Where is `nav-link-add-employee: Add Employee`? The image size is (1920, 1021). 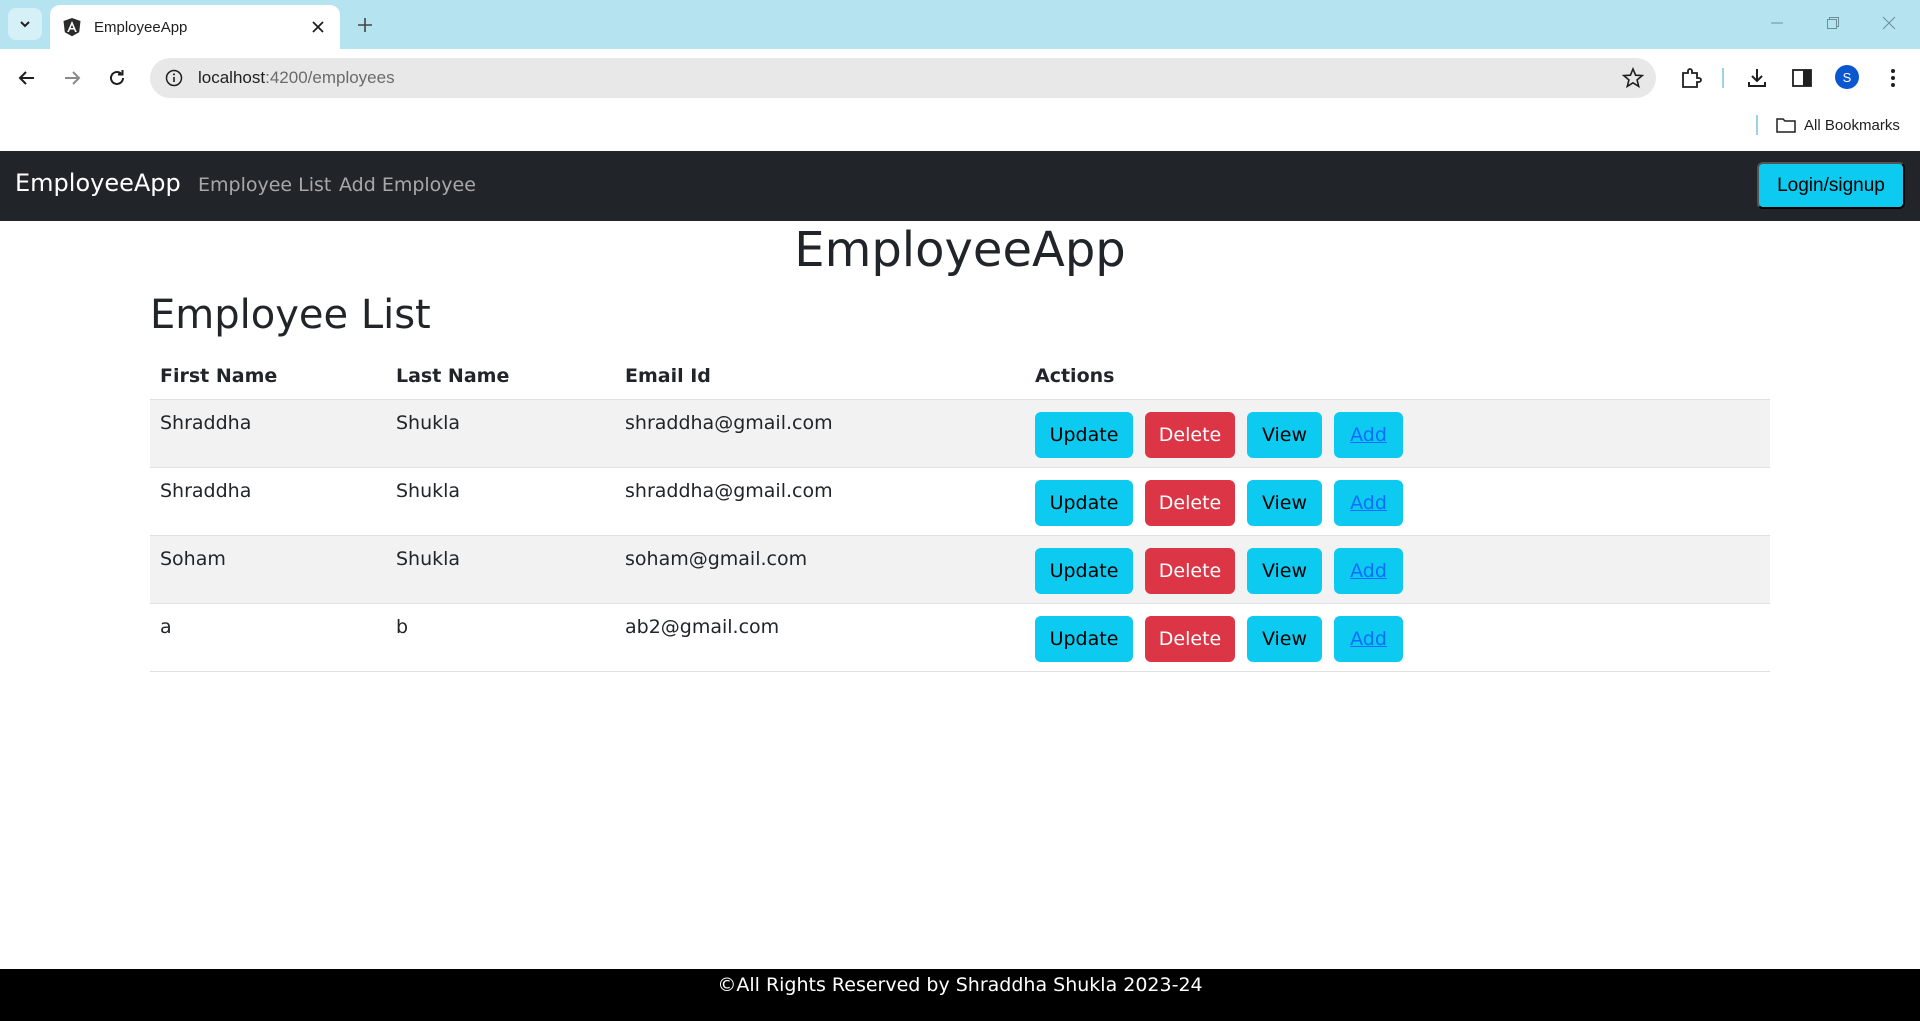 nav-link-add-employee: Add Employee is located at coordinates (407, 185).